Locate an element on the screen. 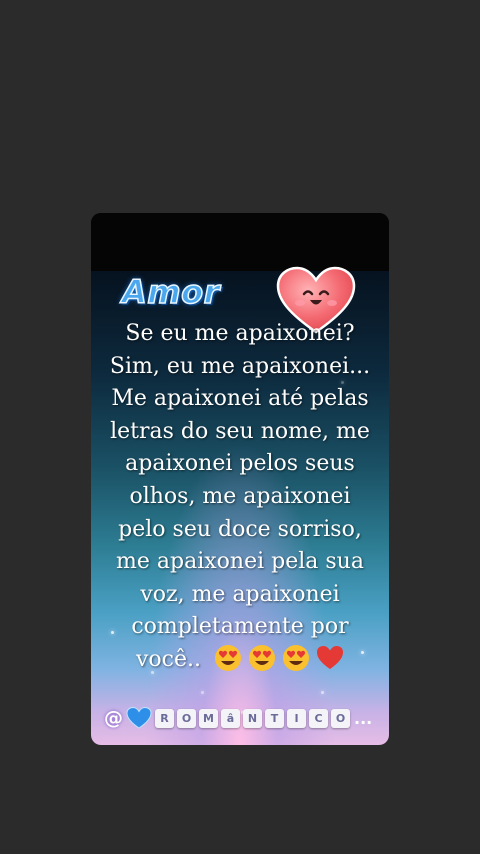 The width and height of the screenshot is (480, 854). letter-tile: T is located at coordinates (274, 718).